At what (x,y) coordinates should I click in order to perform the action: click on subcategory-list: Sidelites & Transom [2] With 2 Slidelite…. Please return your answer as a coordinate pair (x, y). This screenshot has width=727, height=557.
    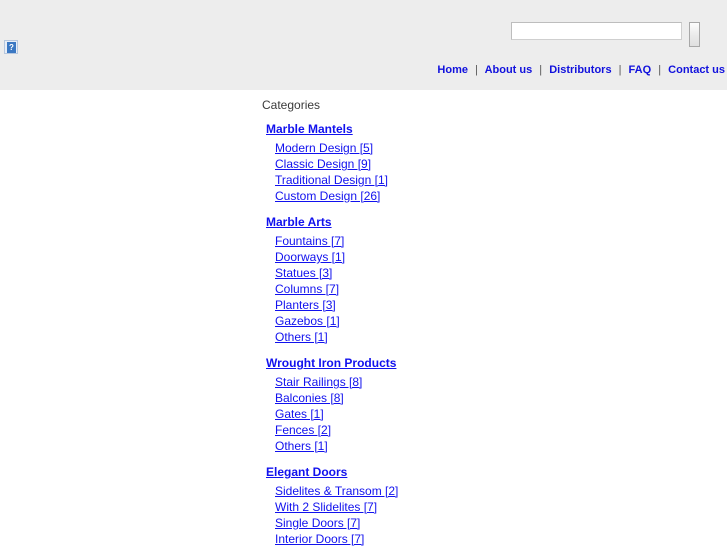
    Looking at the image, I should click on (412, 515).